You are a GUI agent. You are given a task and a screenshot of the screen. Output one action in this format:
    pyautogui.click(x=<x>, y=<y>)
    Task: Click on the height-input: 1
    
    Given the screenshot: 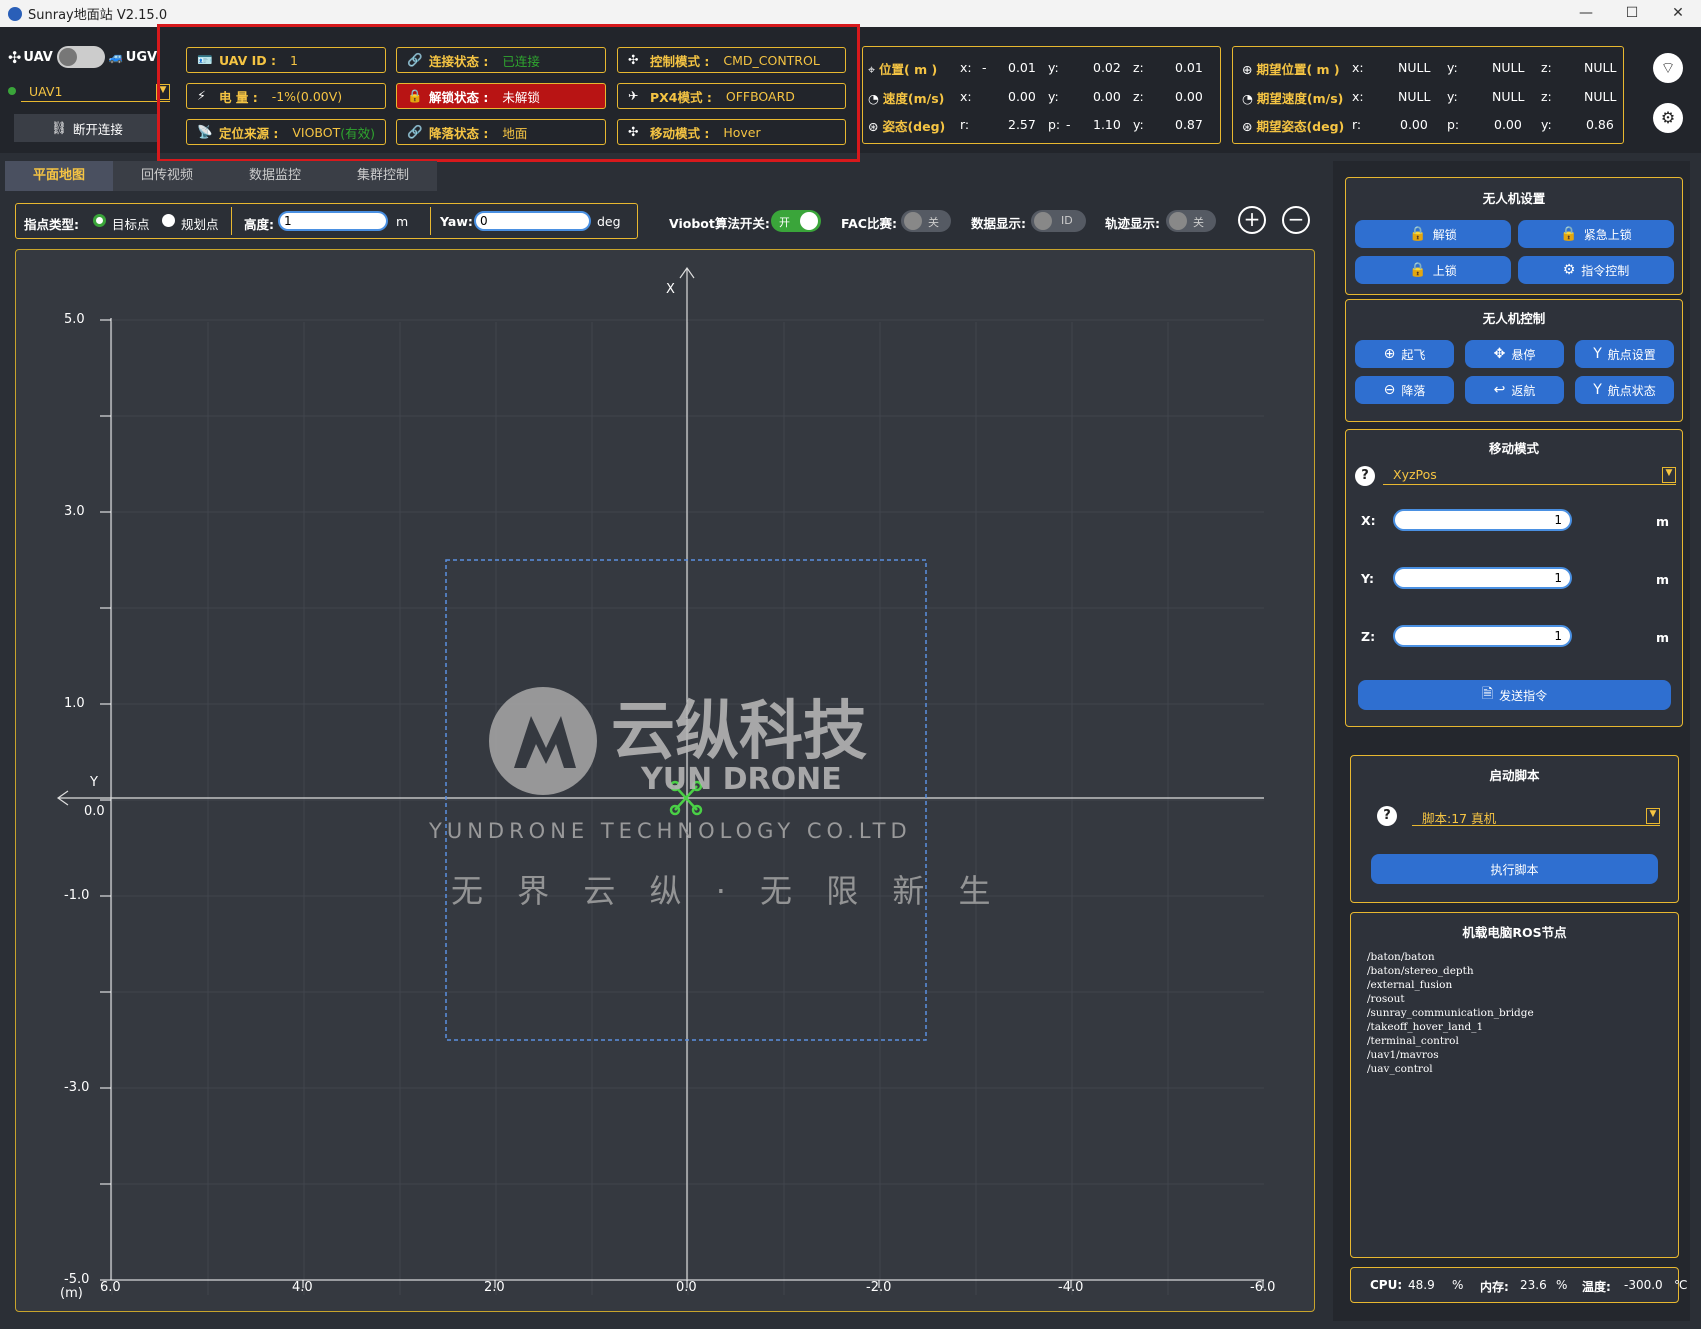 What is the action you would take?
    pyautogui.click(x=333, y=221)
    